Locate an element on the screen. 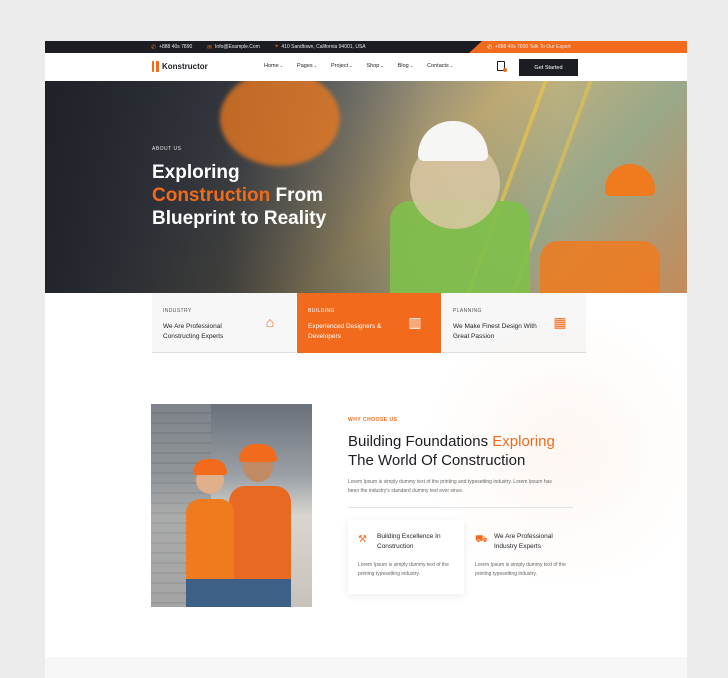  mail-icon: ✉ is located at coordinates (210, 47).